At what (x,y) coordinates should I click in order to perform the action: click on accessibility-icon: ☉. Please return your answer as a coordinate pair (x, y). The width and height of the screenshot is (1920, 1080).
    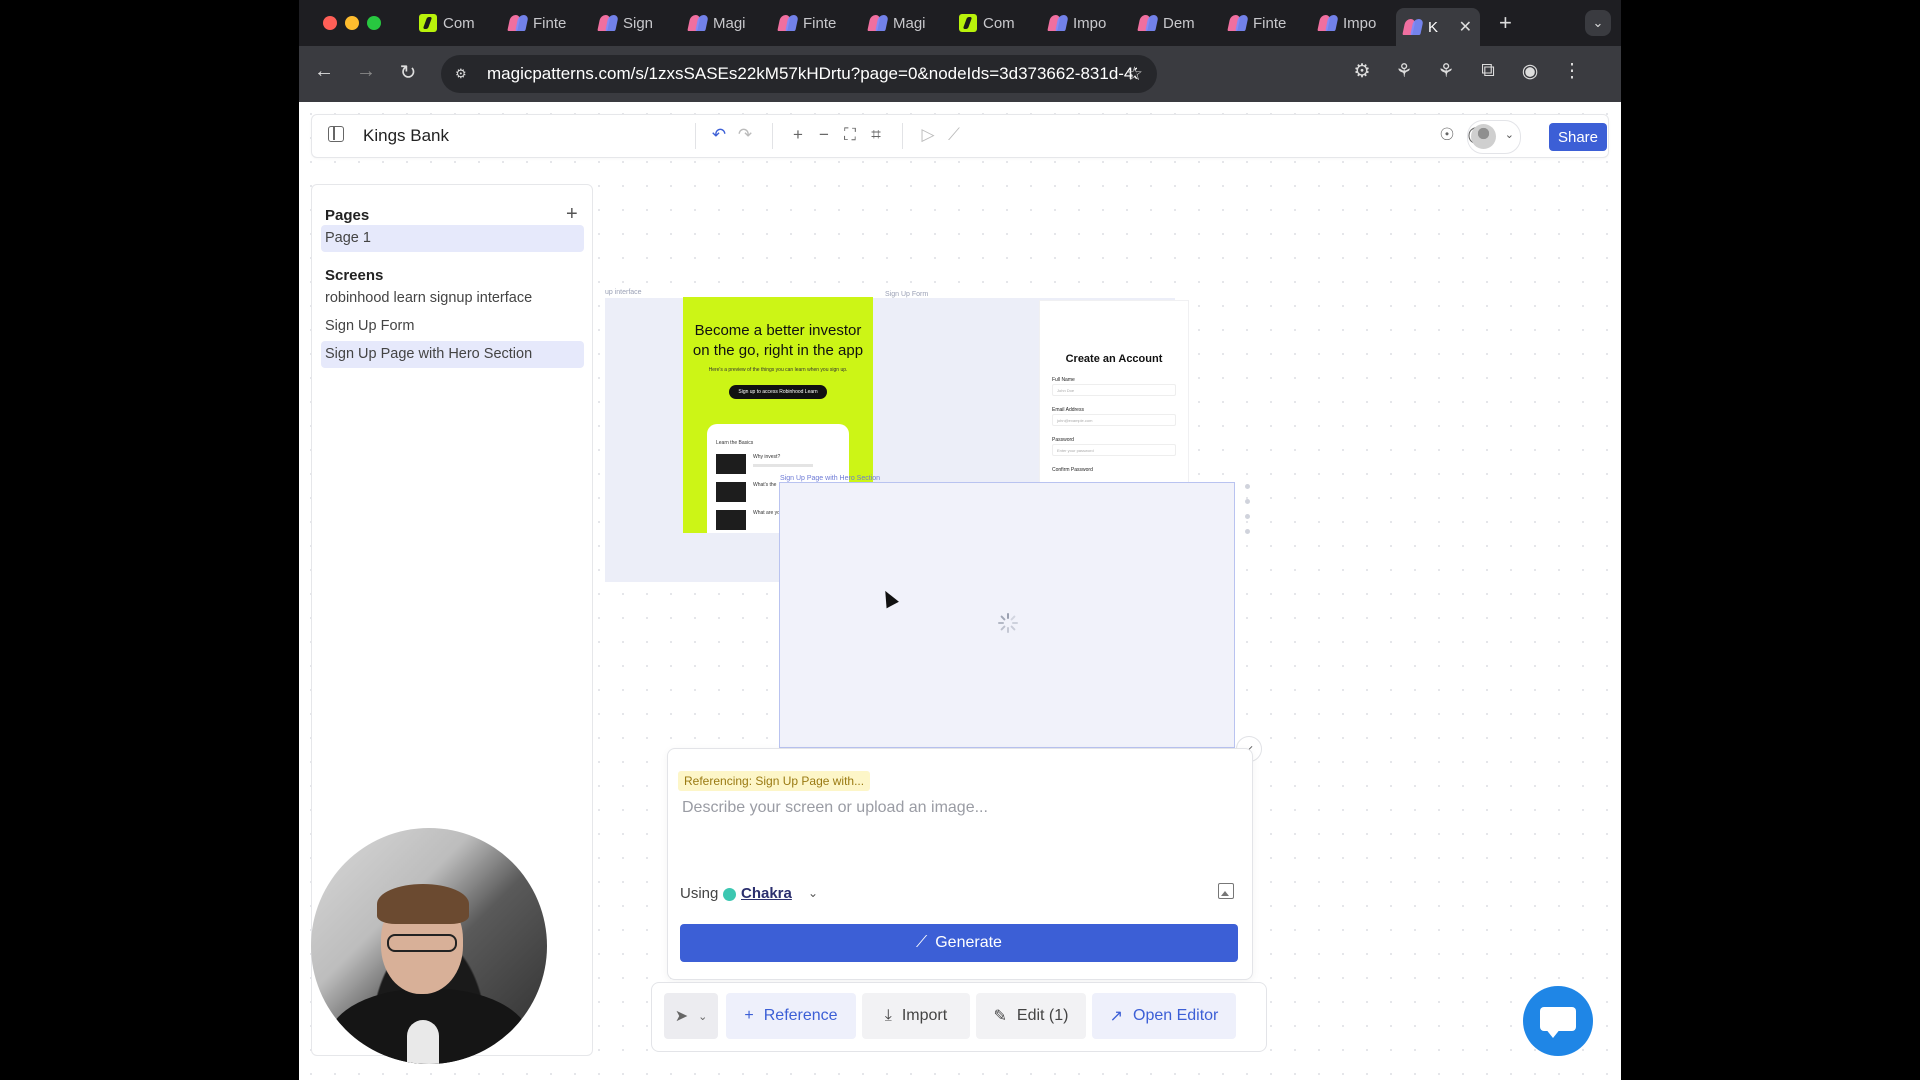
    Looking at the image, I should click on (1447, 135).